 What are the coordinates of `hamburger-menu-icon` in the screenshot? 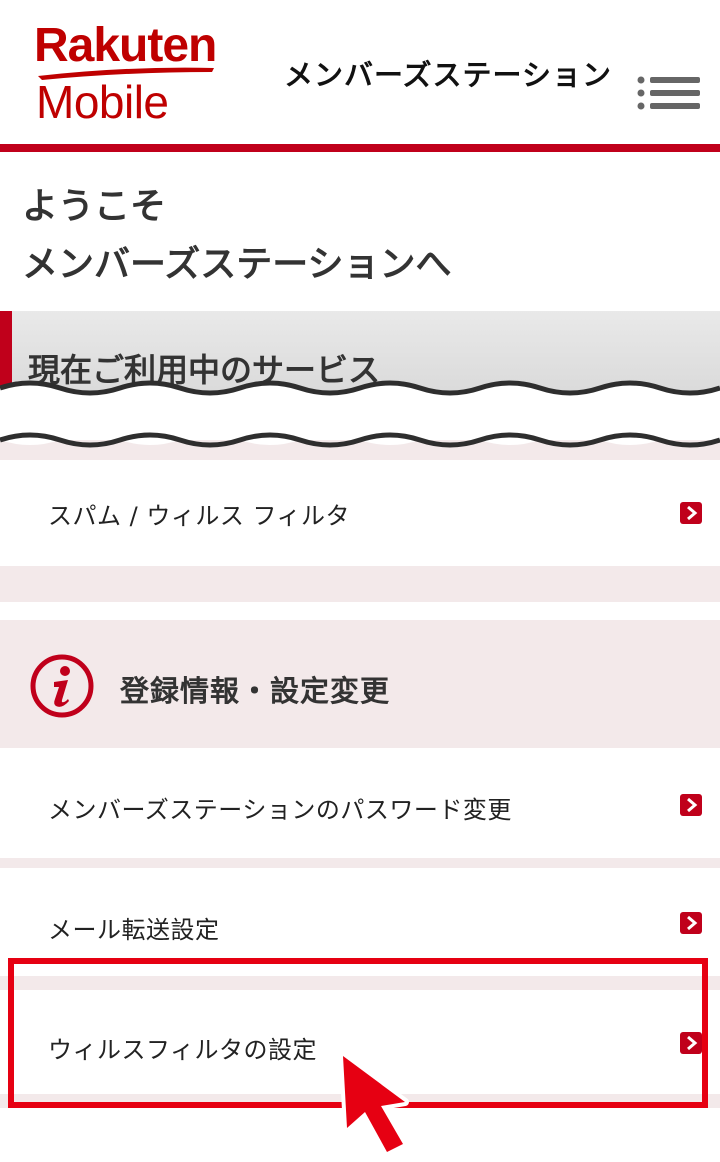 It's located at (668, 93).